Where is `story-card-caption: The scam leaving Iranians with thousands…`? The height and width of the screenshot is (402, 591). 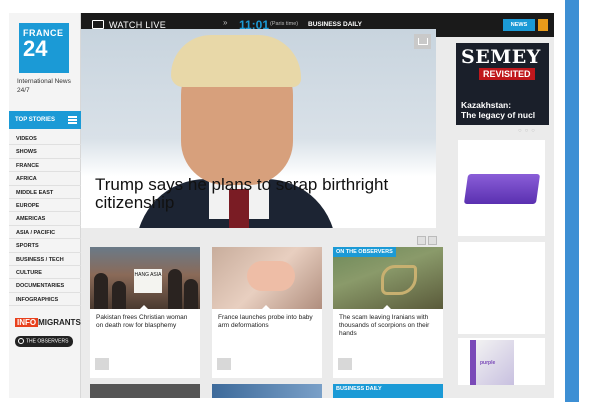 story-card-caption: The scam leaving Iranians with thousands… is located at coordinates (389, 326).